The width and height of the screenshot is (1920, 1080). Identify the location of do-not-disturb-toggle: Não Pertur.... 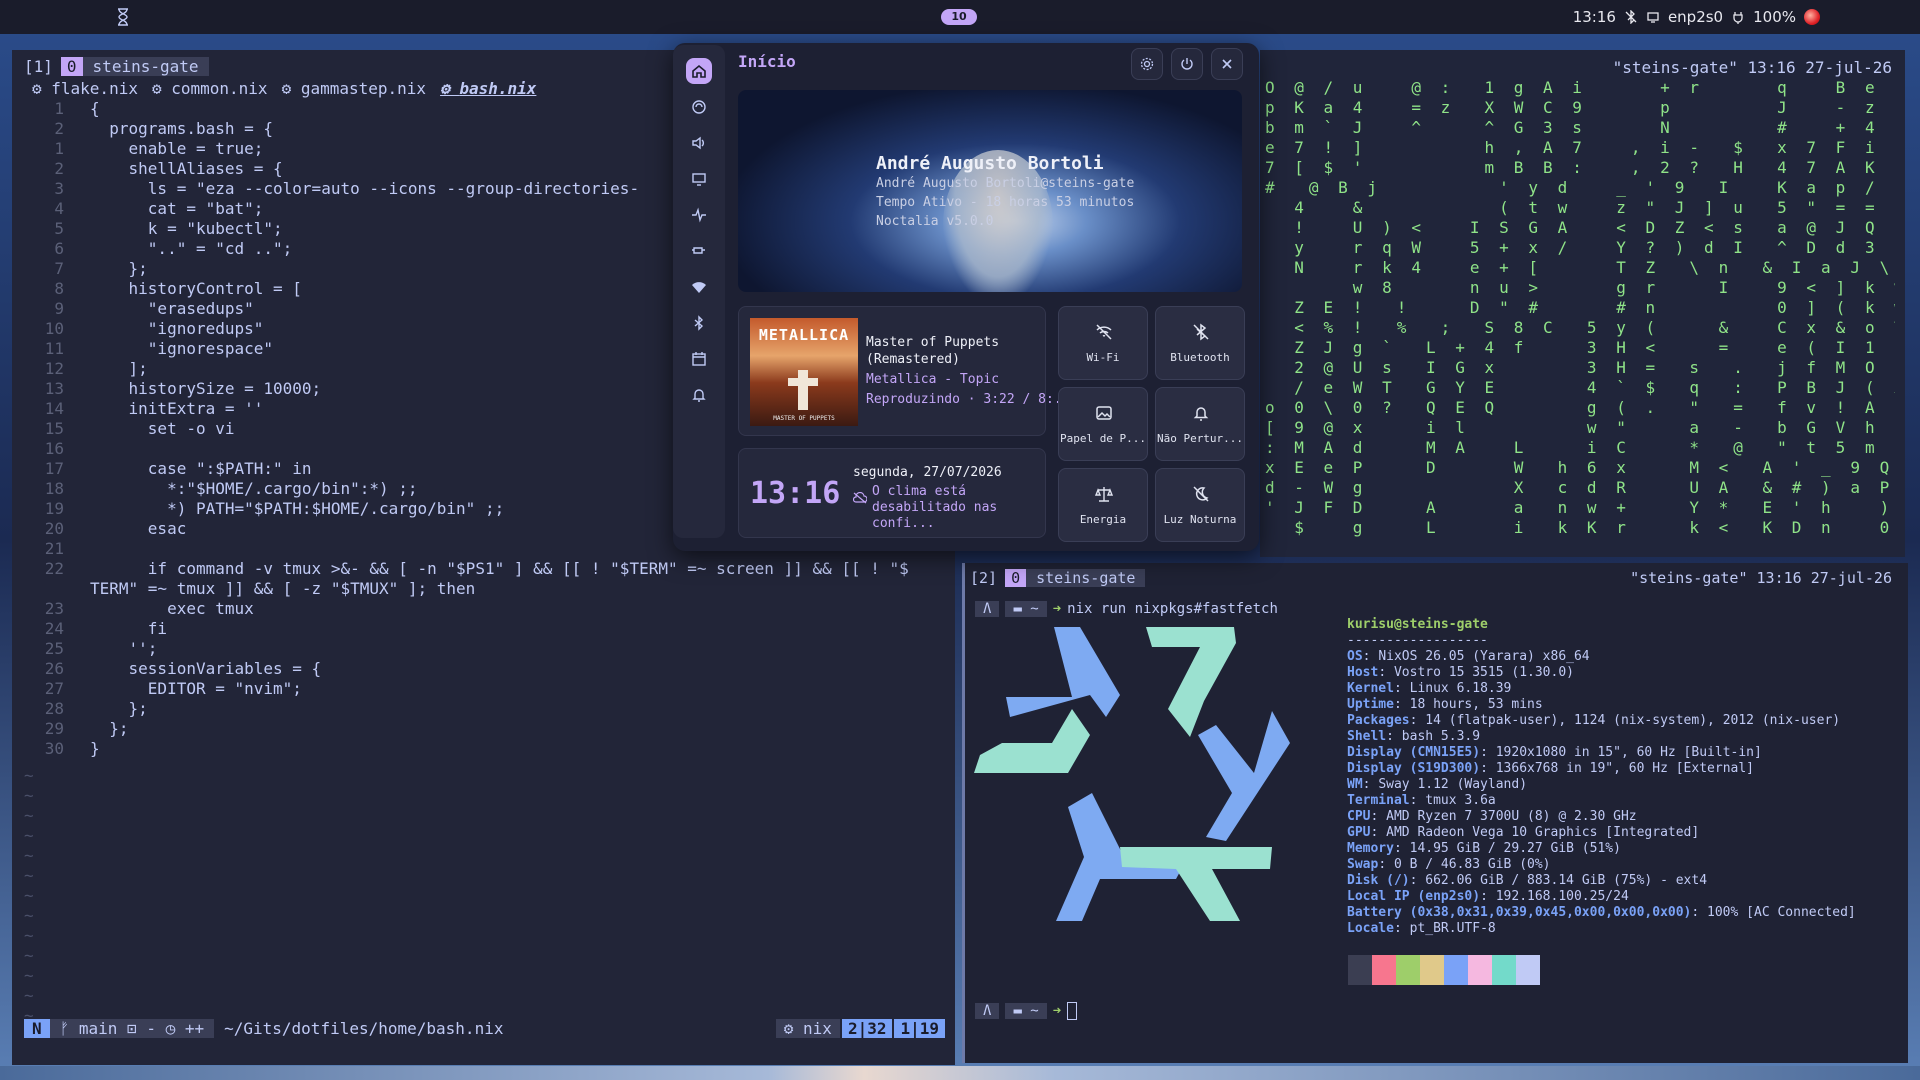
(1200, 424).